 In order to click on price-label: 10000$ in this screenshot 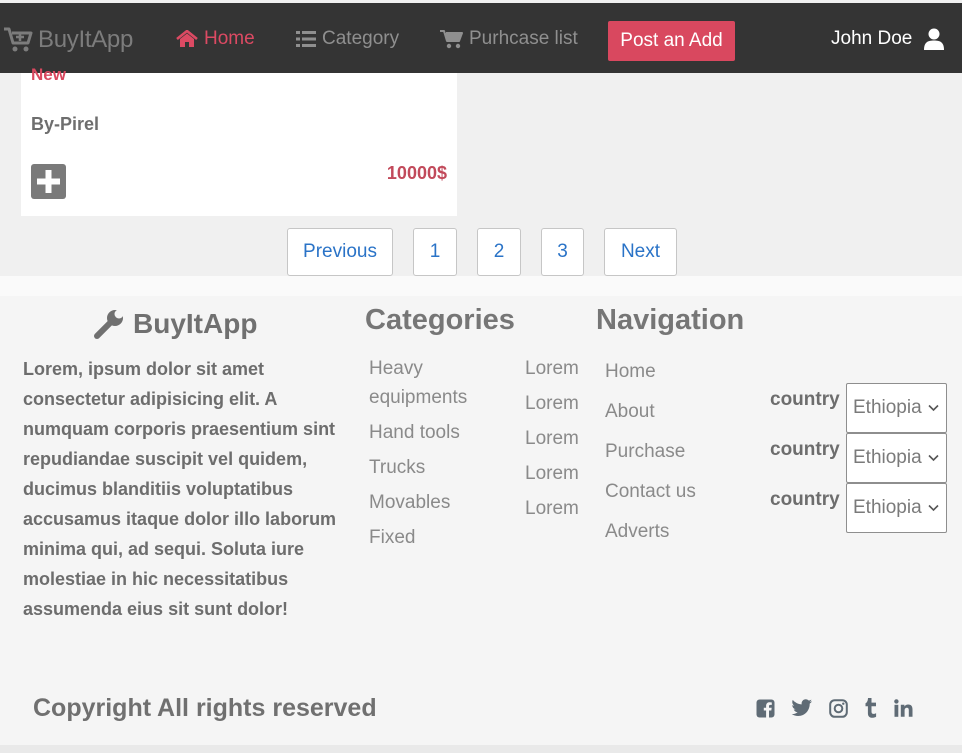, I will do `click(416, 173)`.